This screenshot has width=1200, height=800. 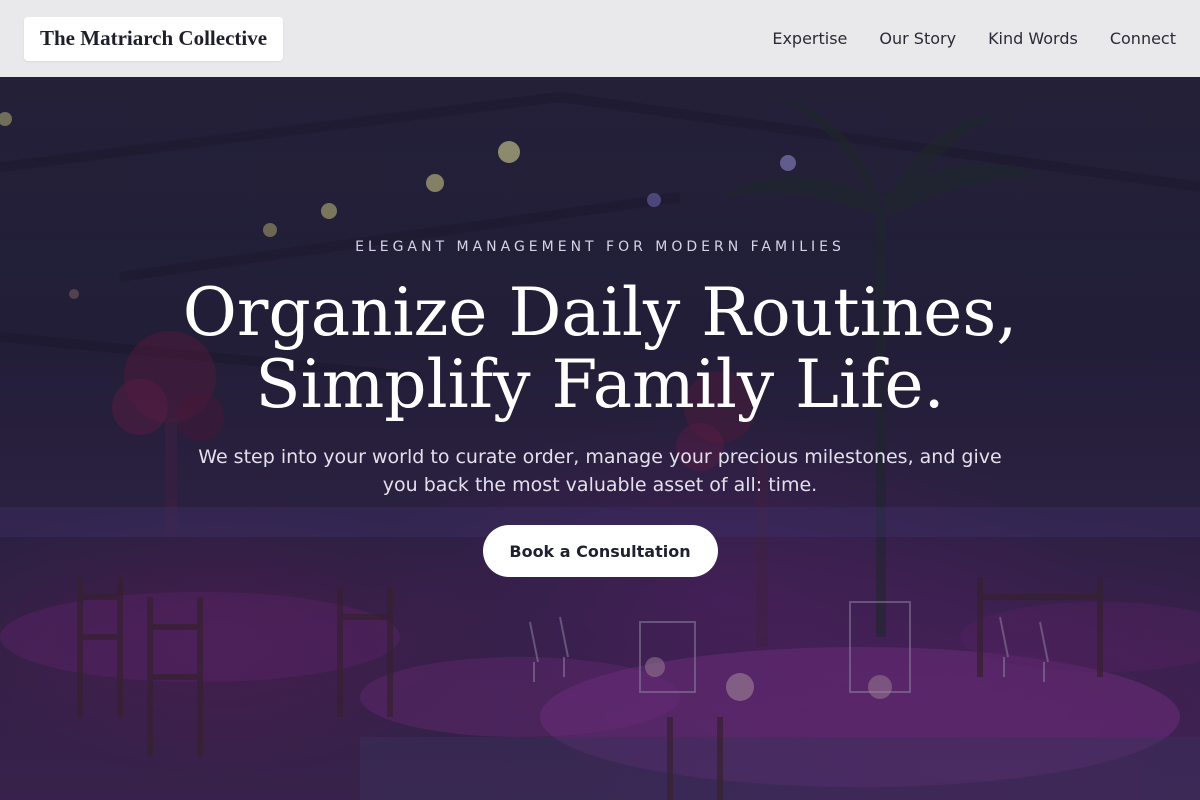 What do you see at coordinates (1143, 38) in the screenshot?
I see `nav-link-connect: Connect` at bounding box center [1143, 38].